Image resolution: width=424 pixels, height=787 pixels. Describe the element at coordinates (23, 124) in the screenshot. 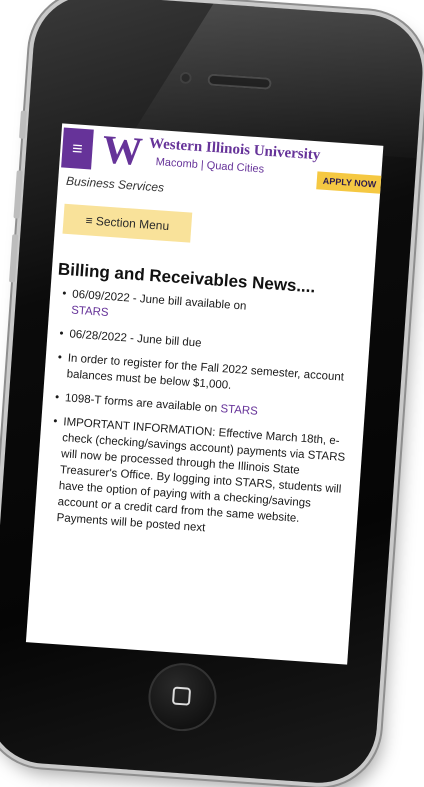

I see `ringer-switch` at that location.